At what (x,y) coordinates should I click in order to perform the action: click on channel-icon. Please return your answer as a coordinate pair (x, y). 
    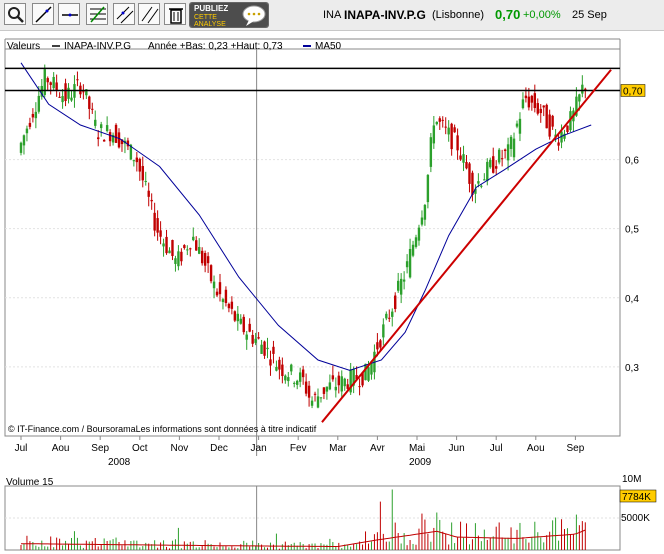
    Looking at the image, I should click on (125, 15).